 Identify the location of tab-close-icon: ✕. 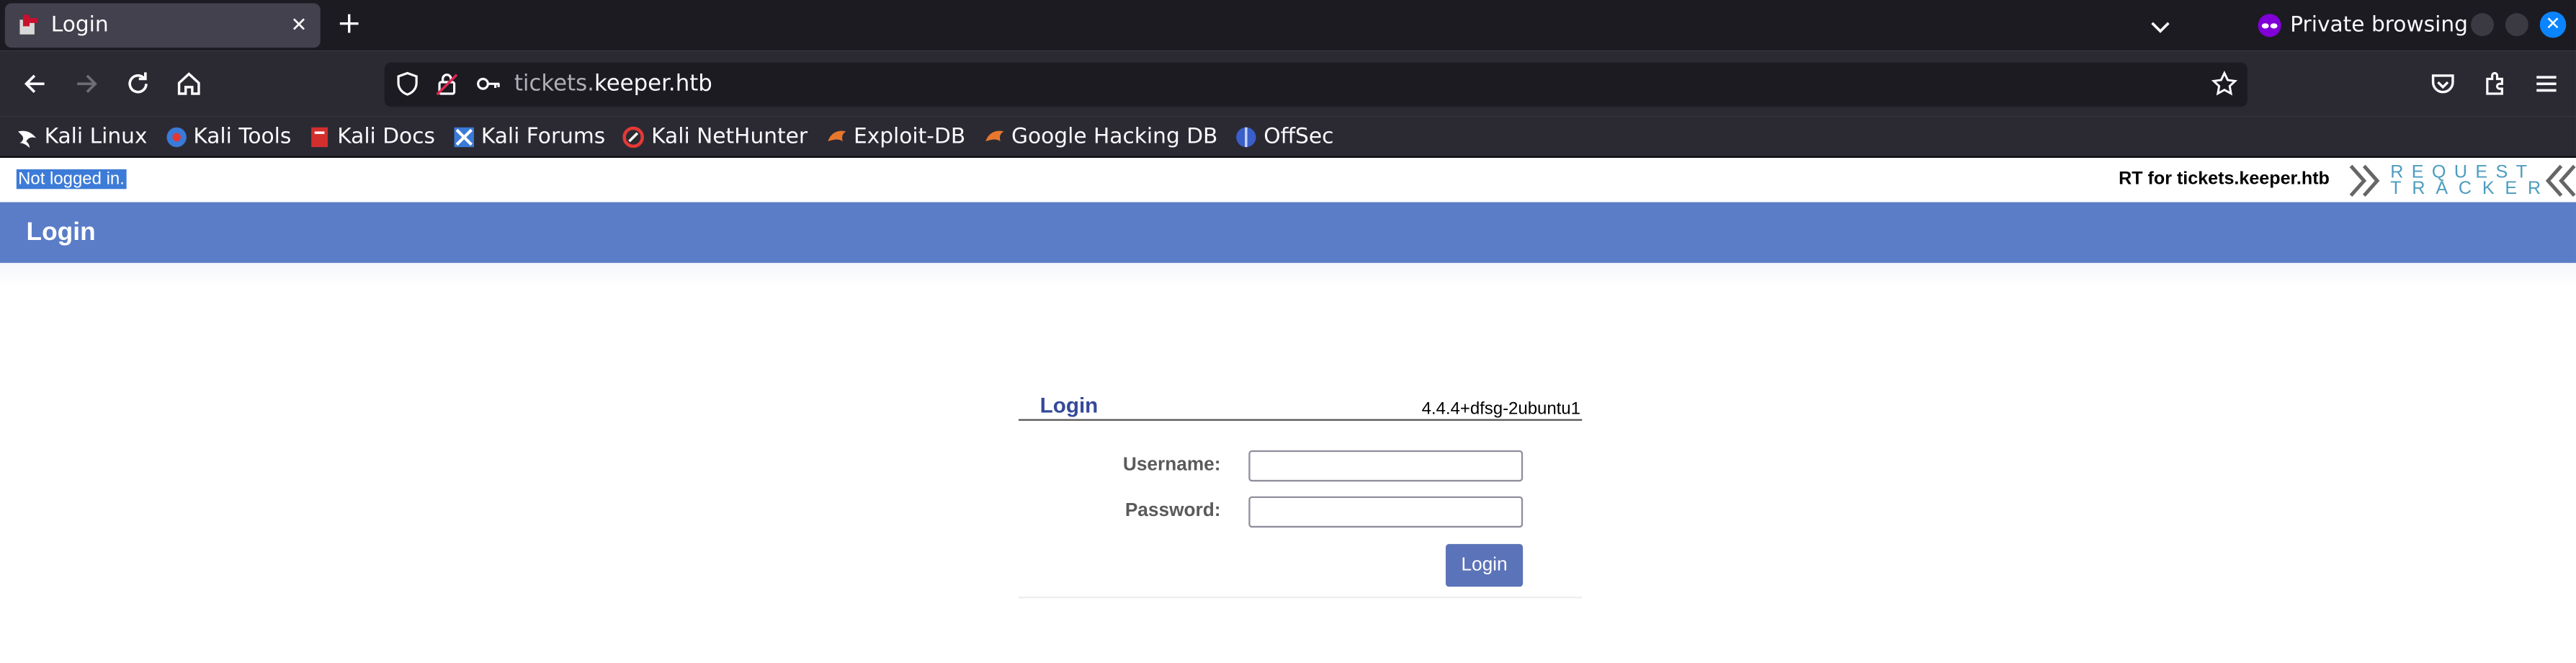
(299, 24).